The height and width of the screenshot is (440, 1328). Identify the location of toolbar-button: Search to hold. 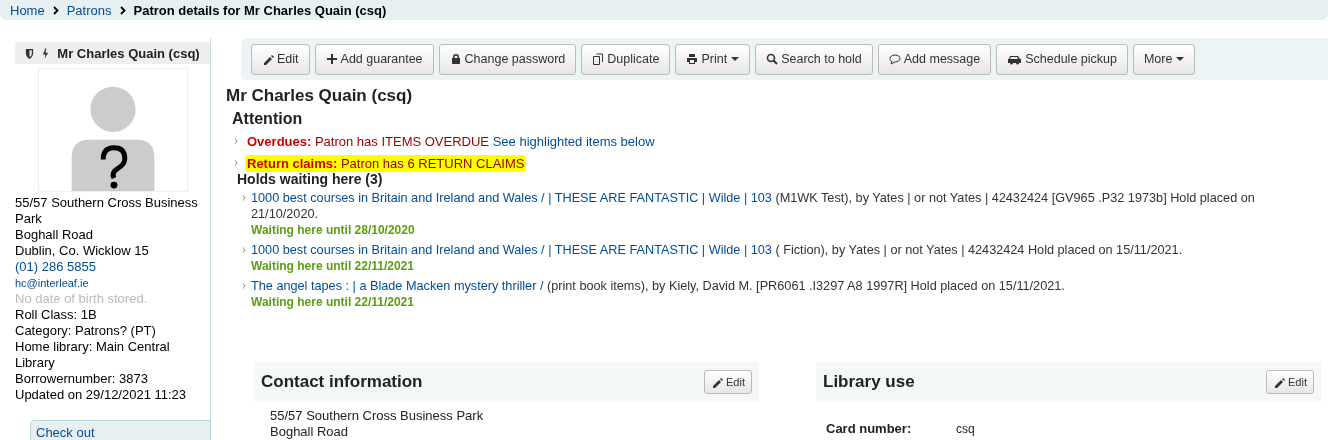
(814, 59).